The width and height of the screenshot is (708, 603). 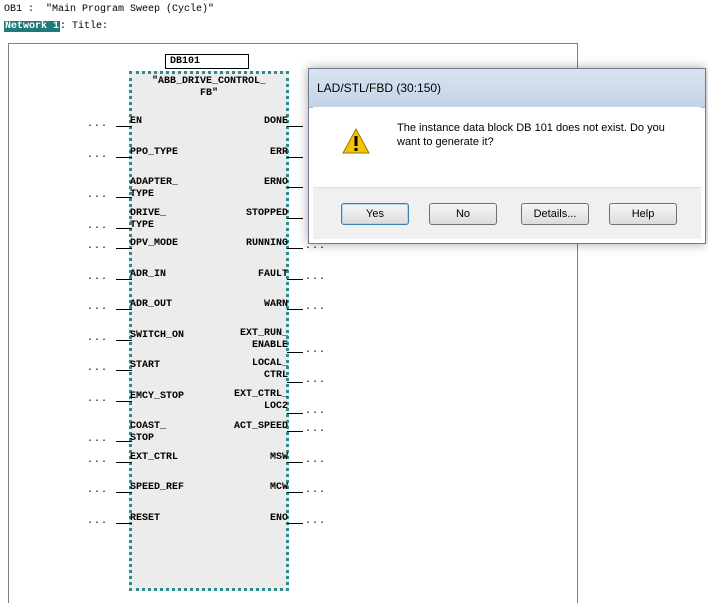 I want to click on output-pin-text: FAULT, so click(x=272, y=274).